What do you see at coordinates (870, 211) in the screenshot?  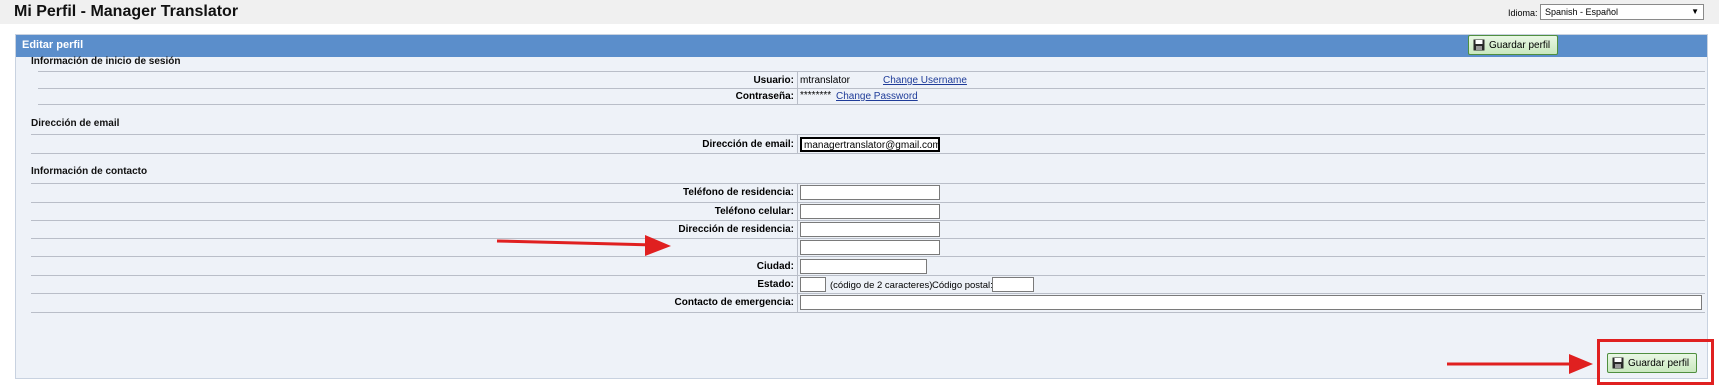 I see `cell-phone-field` at bounding box center [870, 211].